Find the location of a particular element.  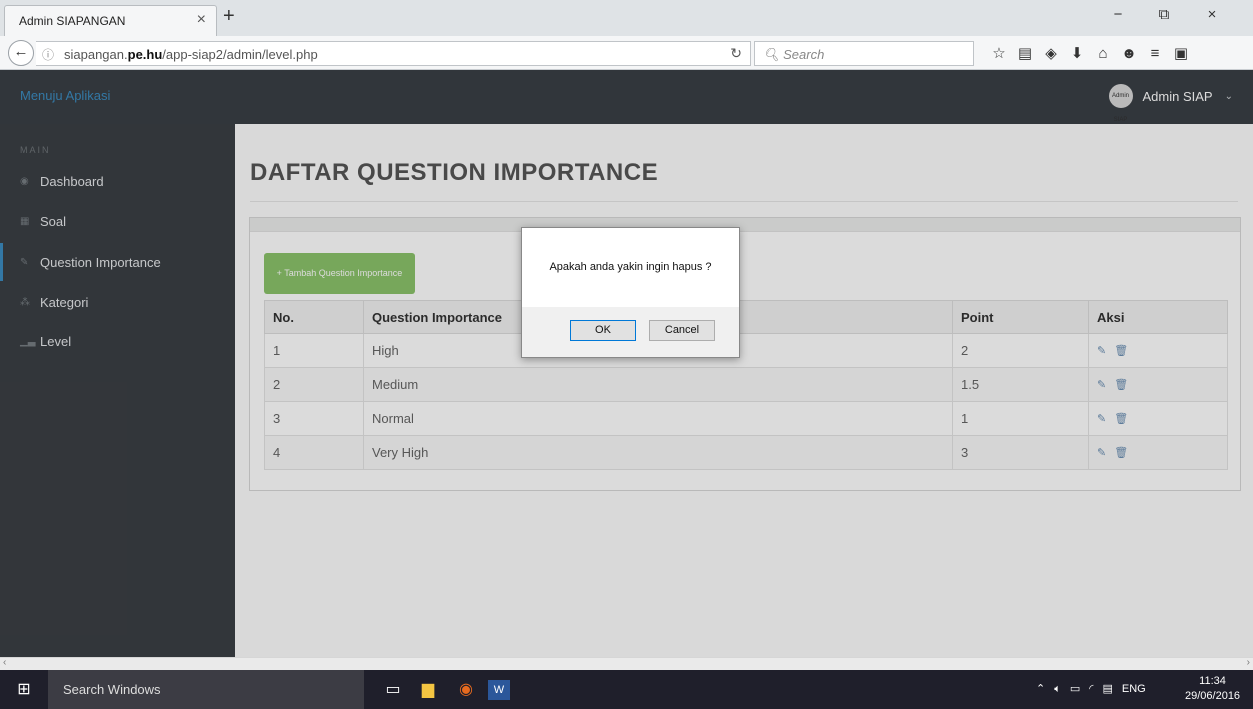

word-icon: W is located at coordinates (499, 690).